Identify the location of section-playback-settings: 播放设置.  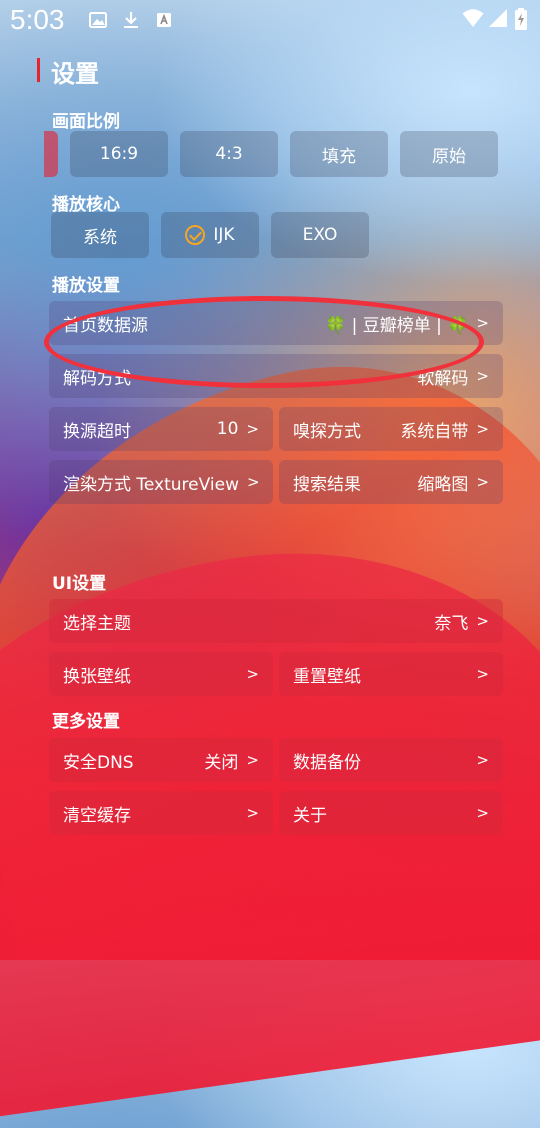
(86, 286).